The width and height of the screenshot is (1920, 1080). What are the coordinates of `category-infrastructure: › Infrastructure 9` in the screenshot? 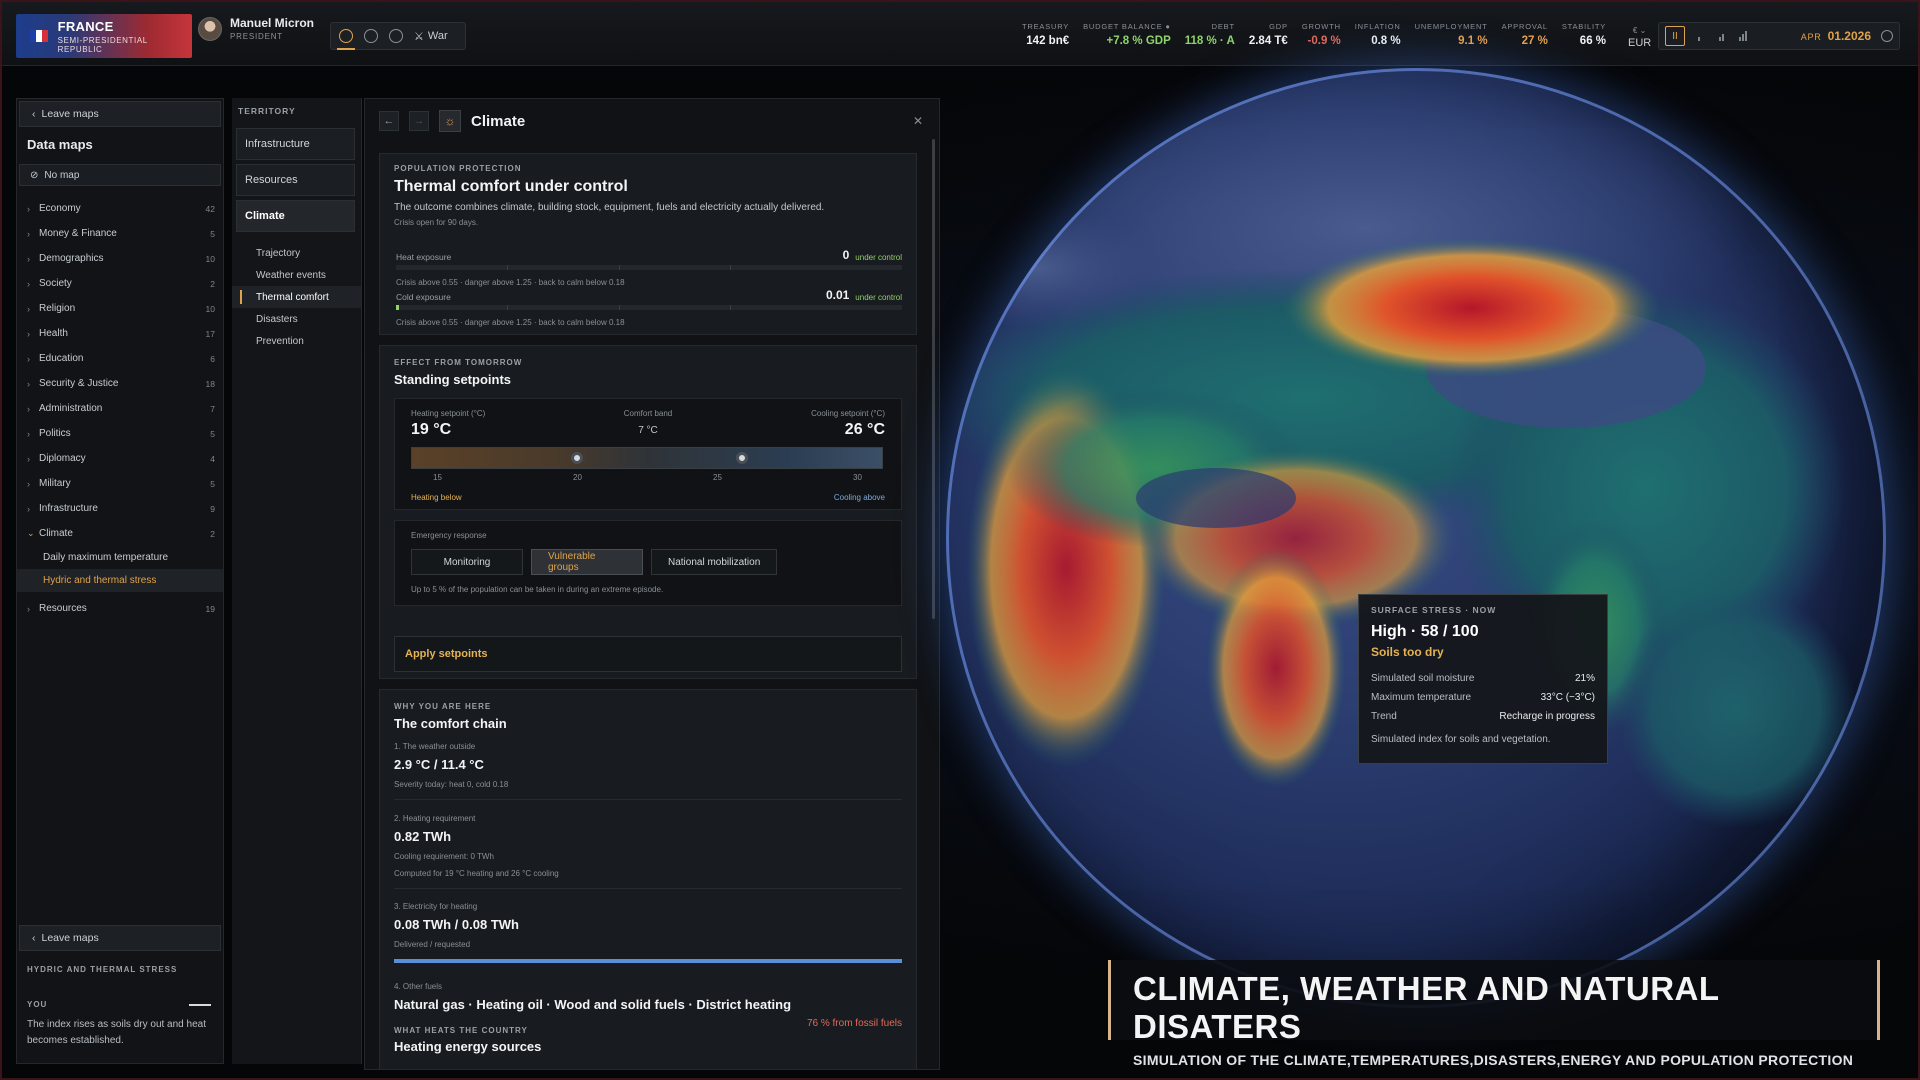 It's located at (120, 508).